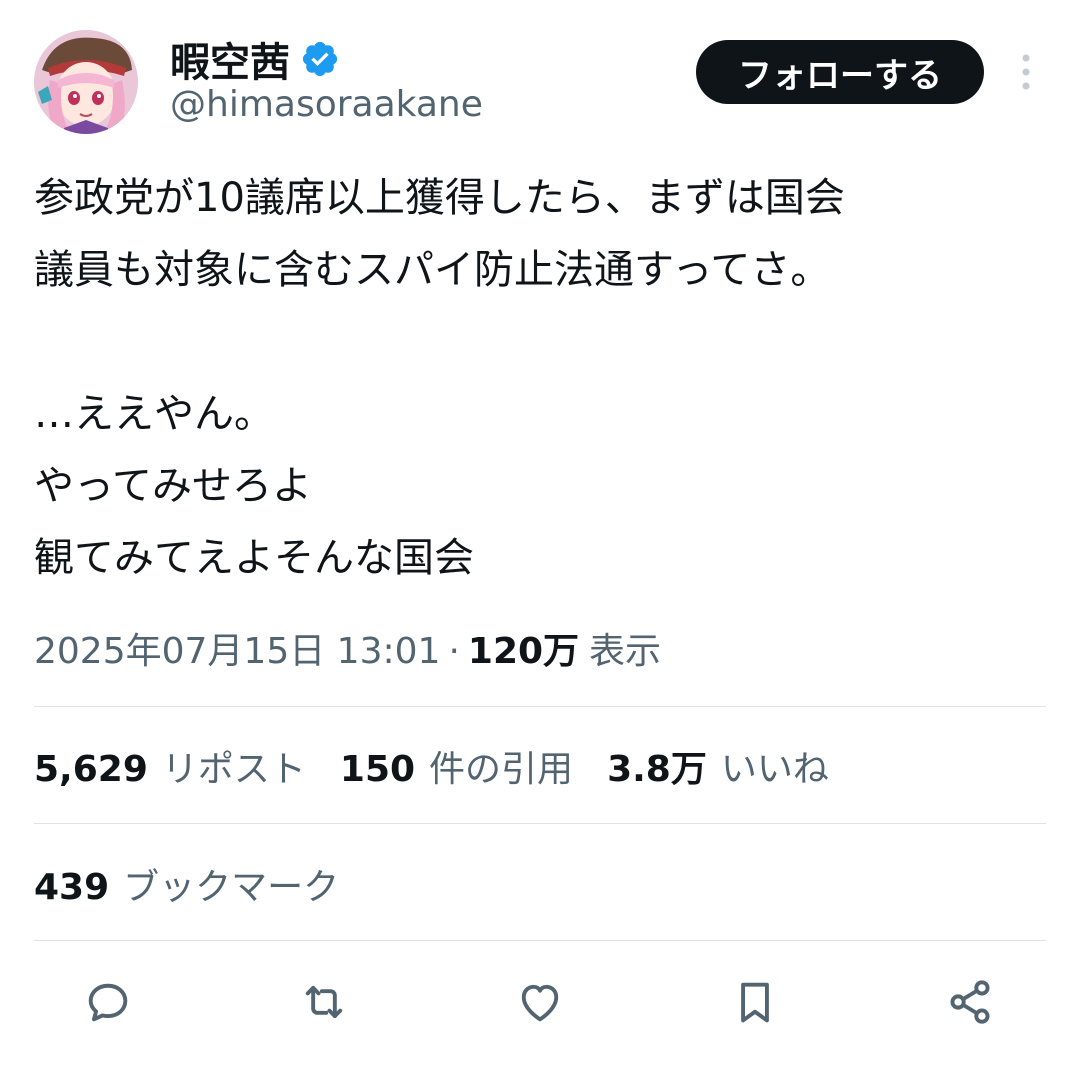  What do you see at coordinates (233, 769) in the screenshot?
I see `reposts-label: リポスト` at bounding box center [233, 769].